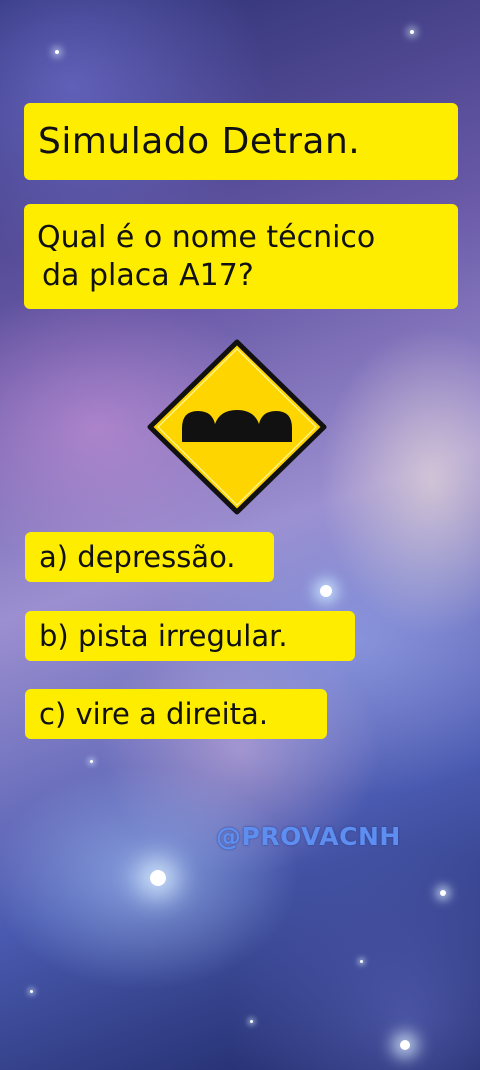 The height and width of the screenshot is (1070, 480). Describe the element at coordinates (199, 141) in the screenshot. I see `page-title: Simulado Detran.` at that location.